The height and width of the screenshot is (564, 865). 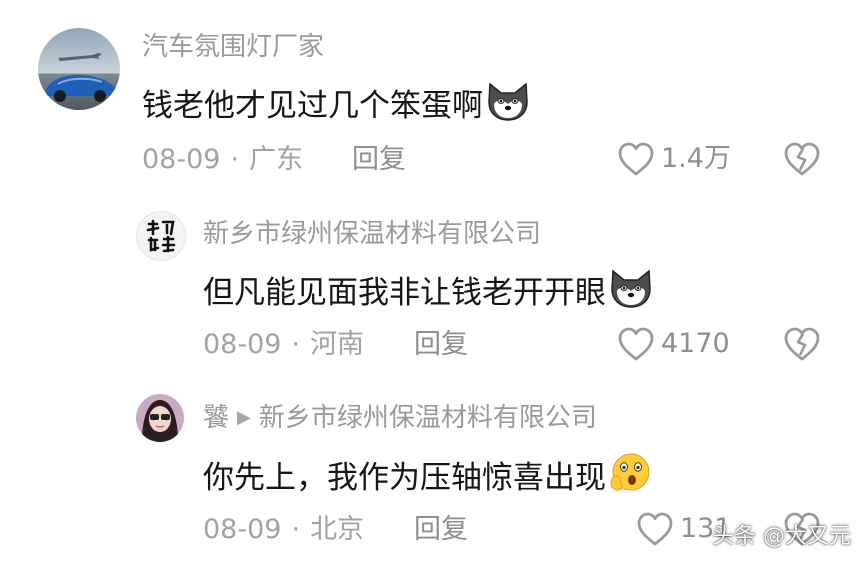 I want to click on like-button: 4170, so click(x=673, y=344).